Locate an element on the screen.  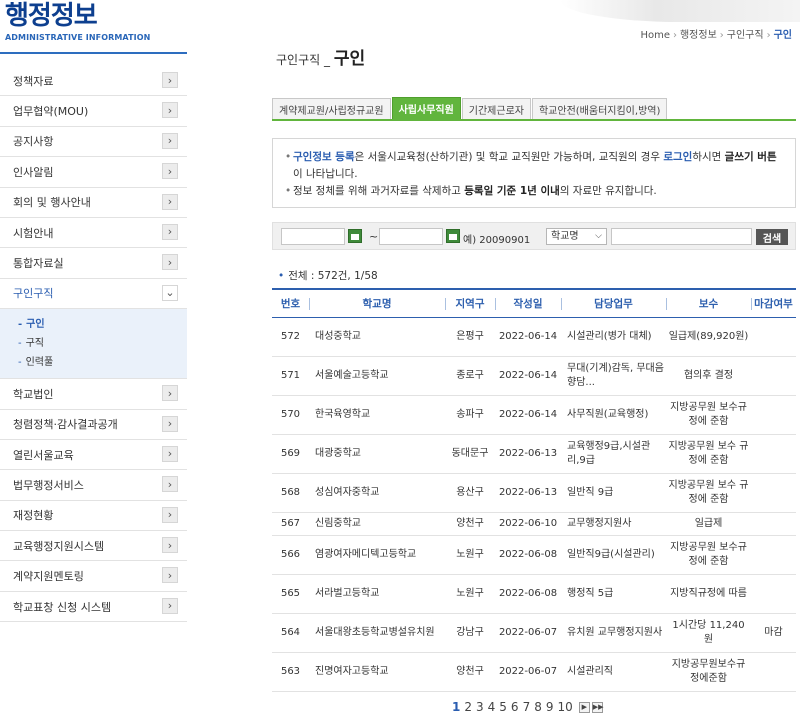
next-page-icon: ▶ is located at coordinates (584, 707).